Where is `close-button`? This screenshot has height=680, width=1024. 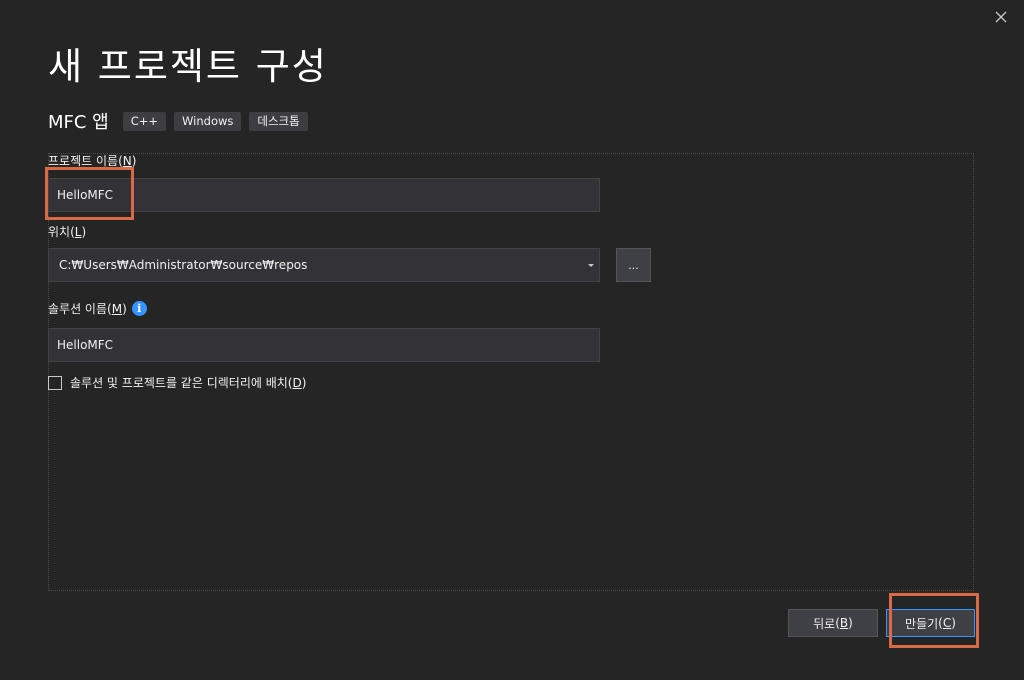
close-button is located at coordinates (1001, 17).